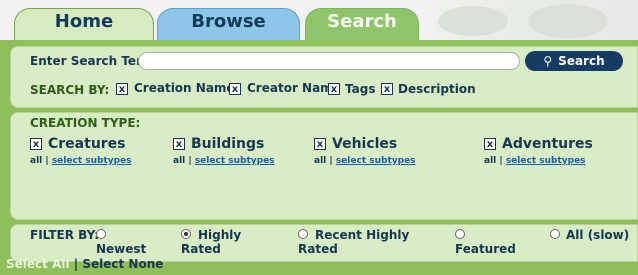 Image resolution: width=638 pixels, height=275 pixels. I want to click on creatures-checkbox: x, so click(36, 144).